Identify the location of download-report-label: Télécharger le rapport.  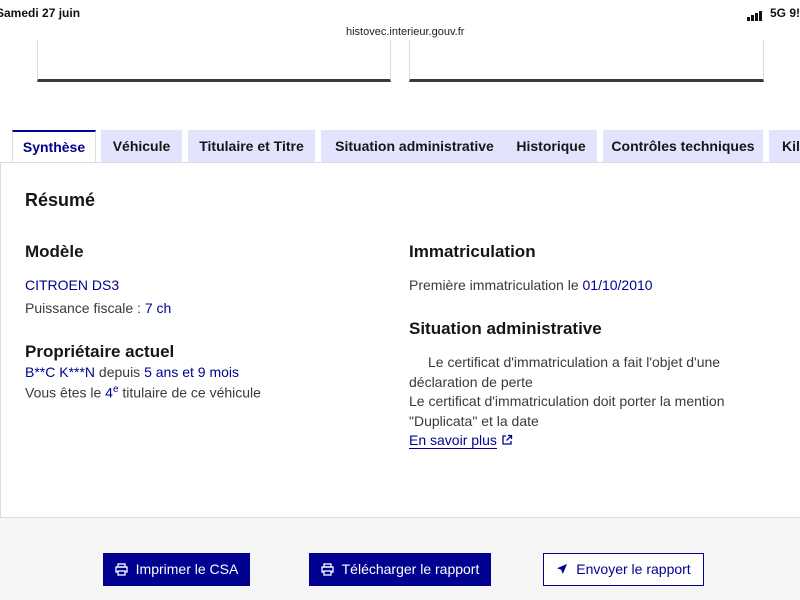
(410, 569).